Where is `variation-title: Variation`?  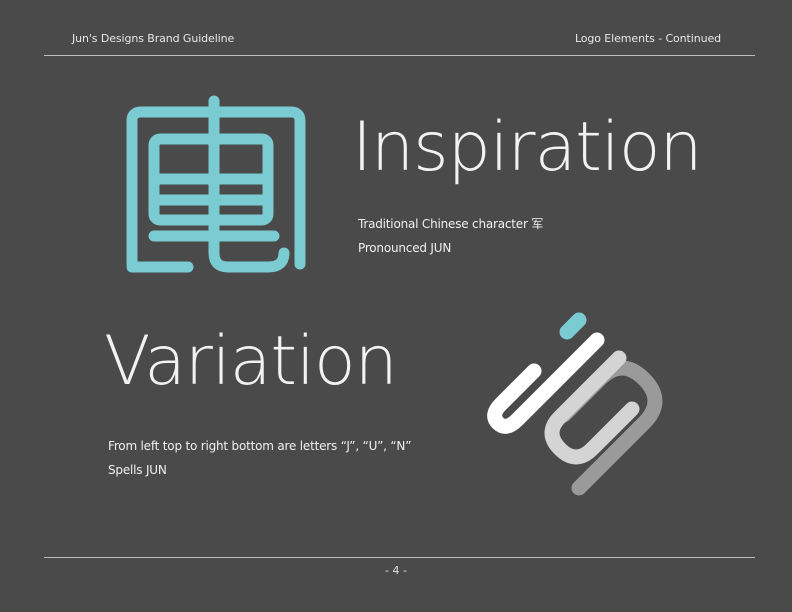
variation-title: Variation is located at coordinates (251, 361).